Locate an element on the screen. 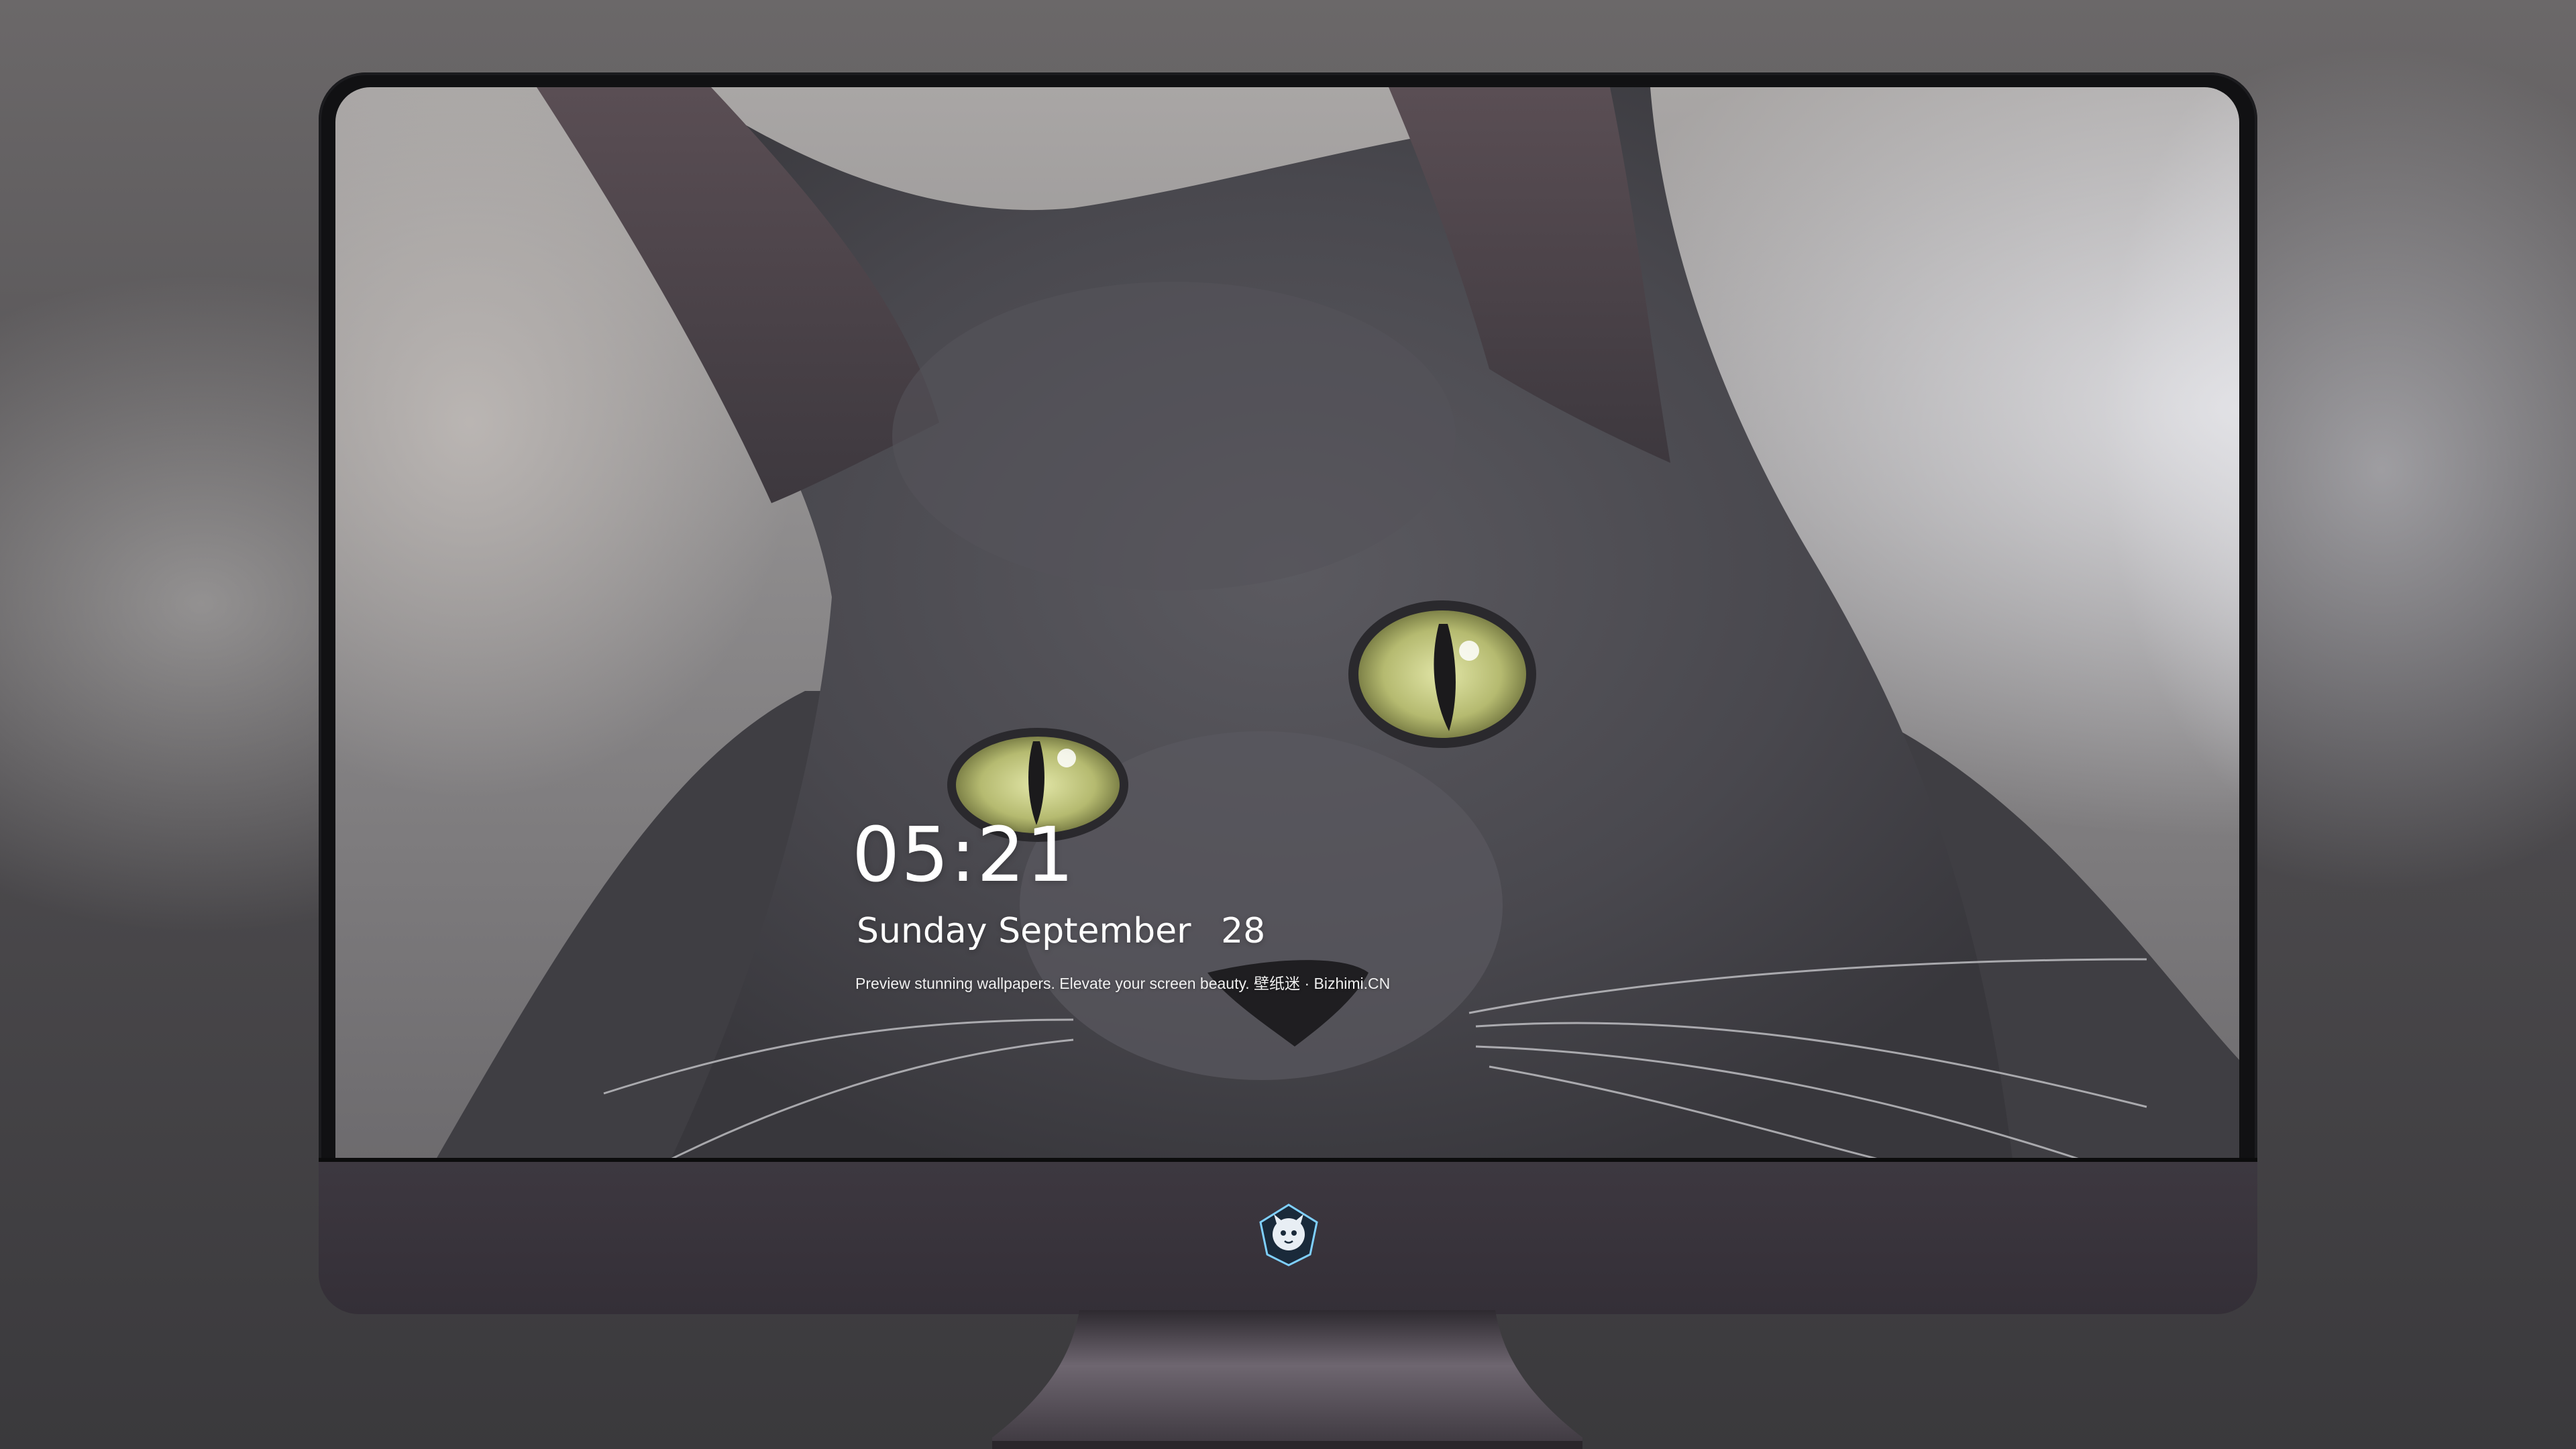 This screenshot has width=2576, height=1449. date-day: 28 is located at coordinates (1243, 931).